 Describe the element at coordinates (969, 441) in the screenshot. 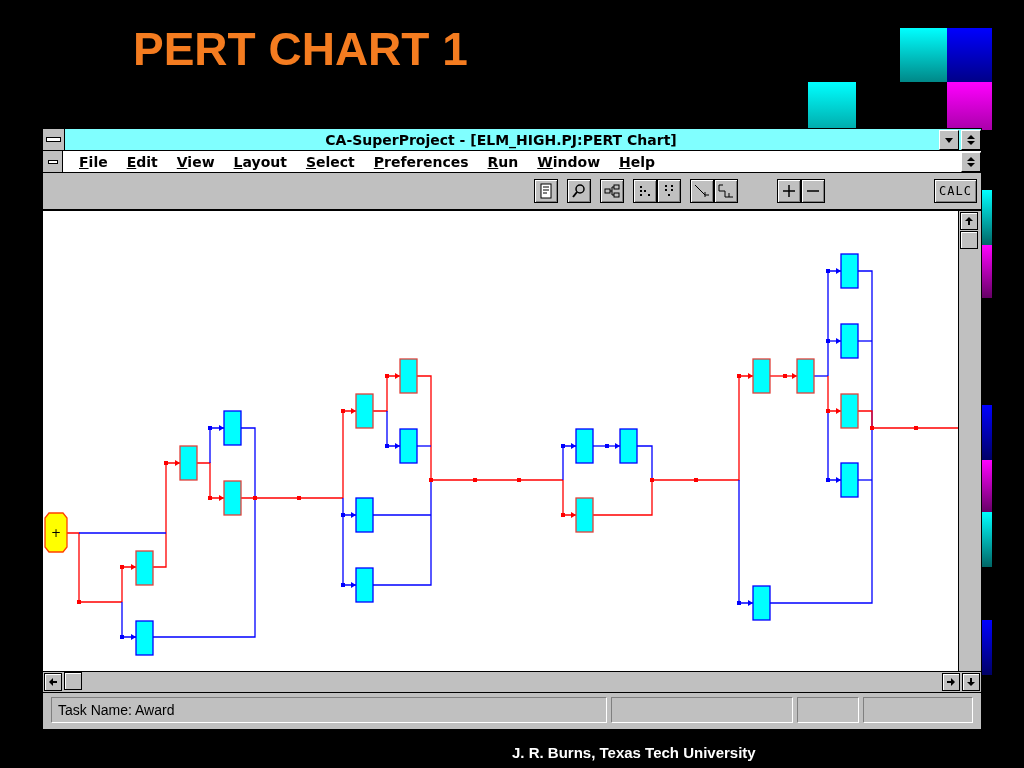

I see `vertical-scrollbar` at that location.